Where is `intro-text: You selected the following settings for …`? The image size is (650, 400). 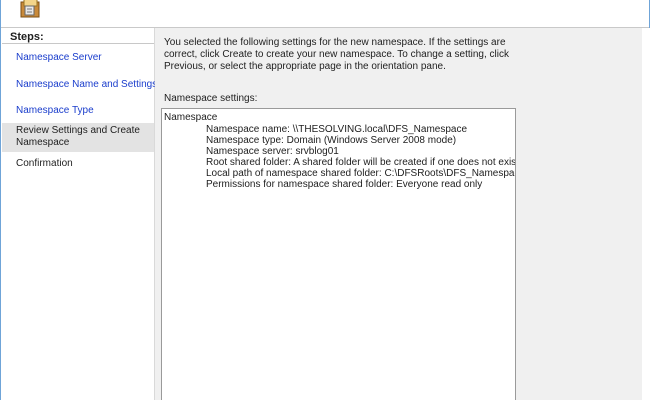 intro-text: You selected the following settings for … is located at coordinates (336, 54).